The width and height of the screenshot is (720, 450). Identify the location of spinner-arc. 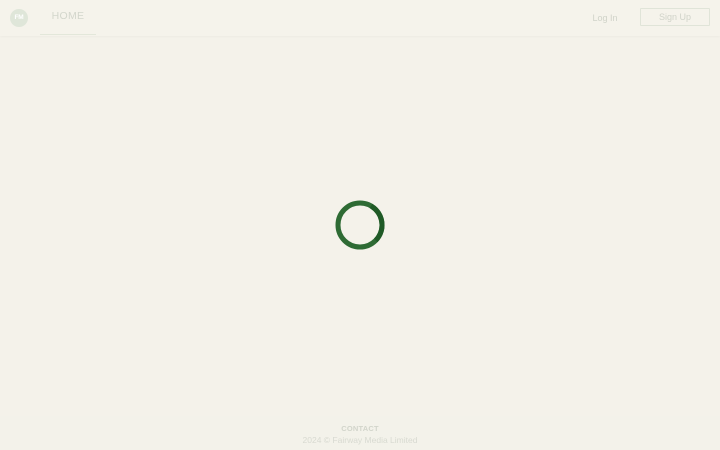
(360, 225).